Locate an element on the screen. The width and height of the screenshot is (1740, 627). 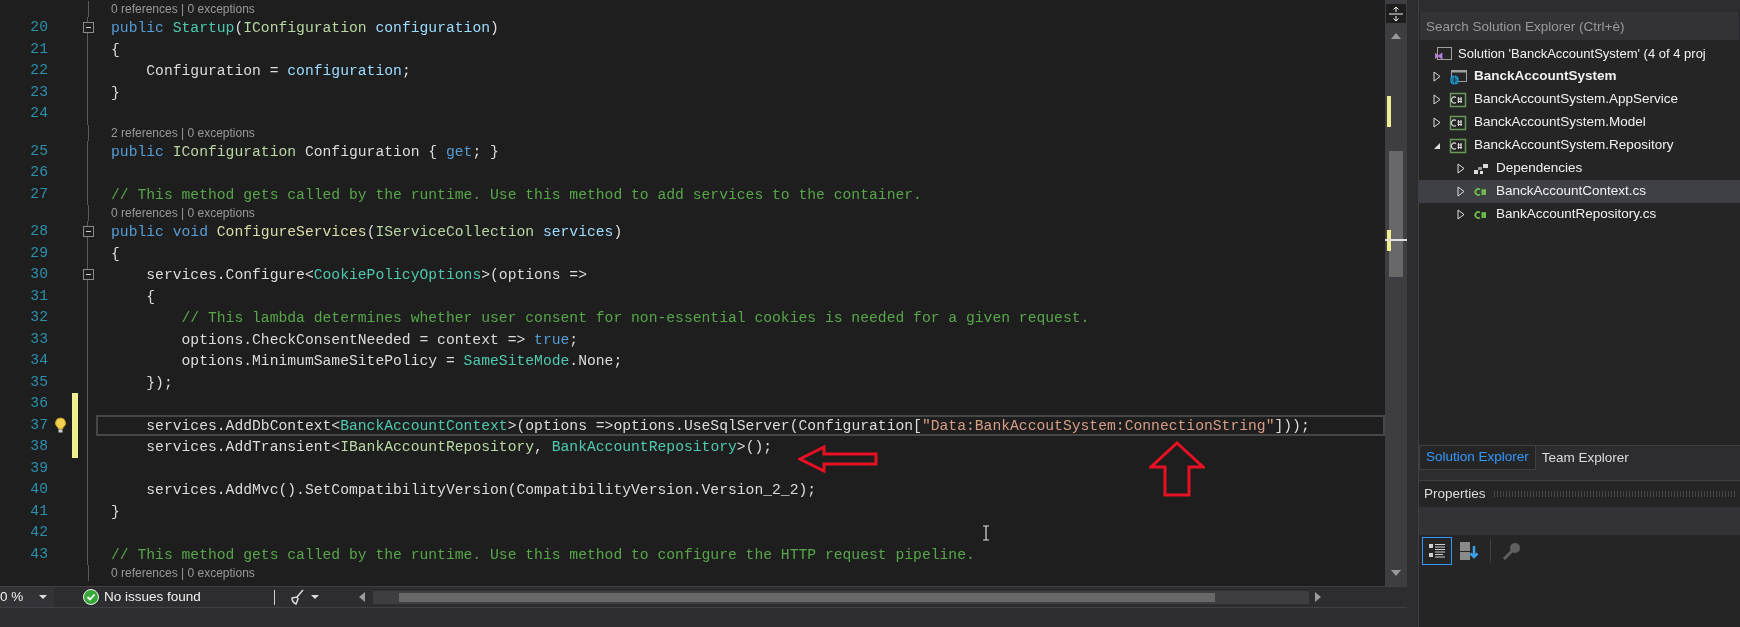
check-icon is located at coordinates (91, 597).